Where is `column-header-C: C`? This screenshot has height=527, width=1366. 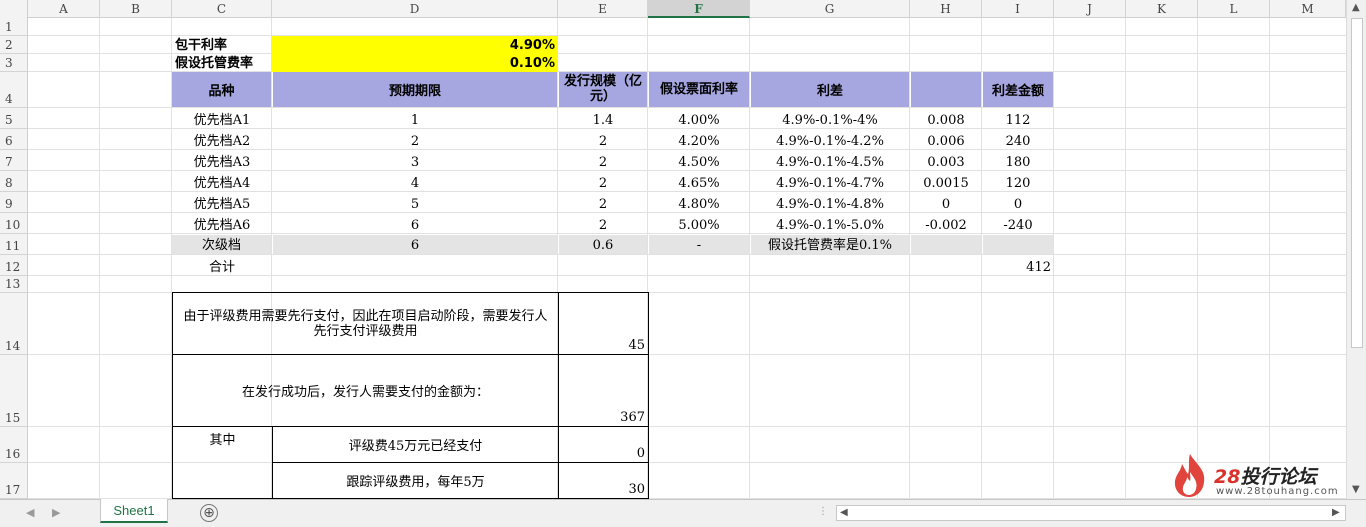 column-header-C: C is located at coordinates (222, 9).